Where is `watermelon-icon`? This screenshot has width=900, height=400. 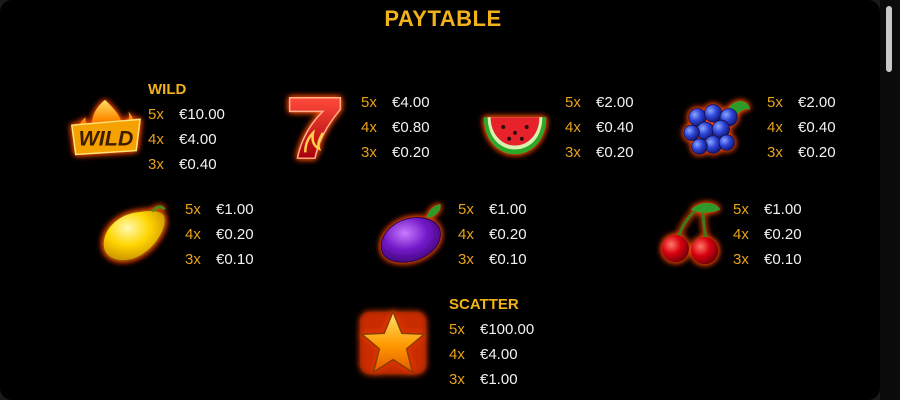 watermelon-icon is located at coordinates (515, 127).